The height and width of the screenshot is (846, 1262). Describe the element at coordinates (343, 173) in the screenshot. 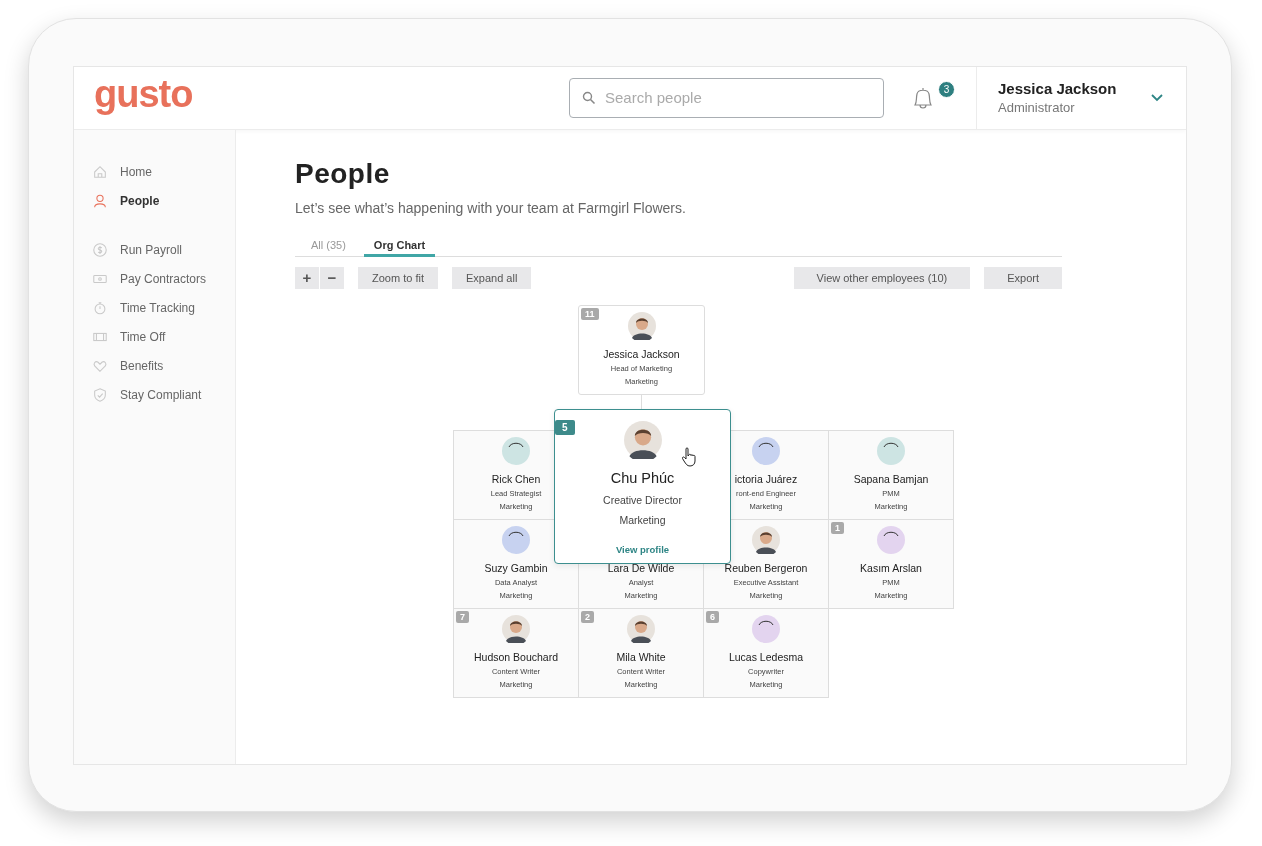

I see `page-title: People` at that location.